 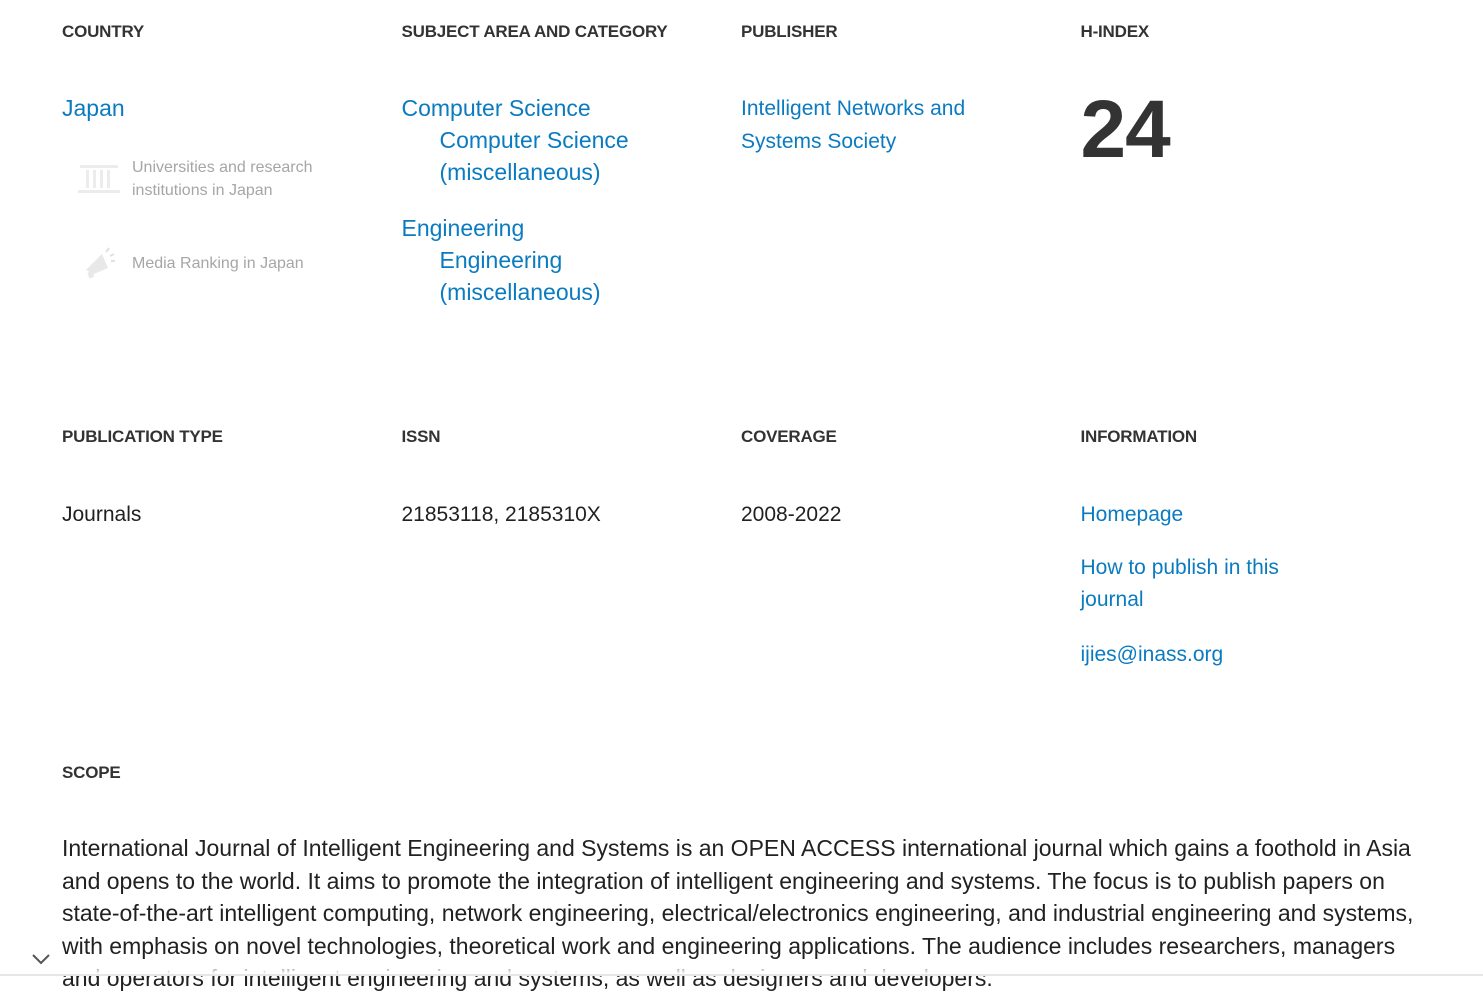 I want to click on country-header: COUNTRY, so click(x=103, y=31).